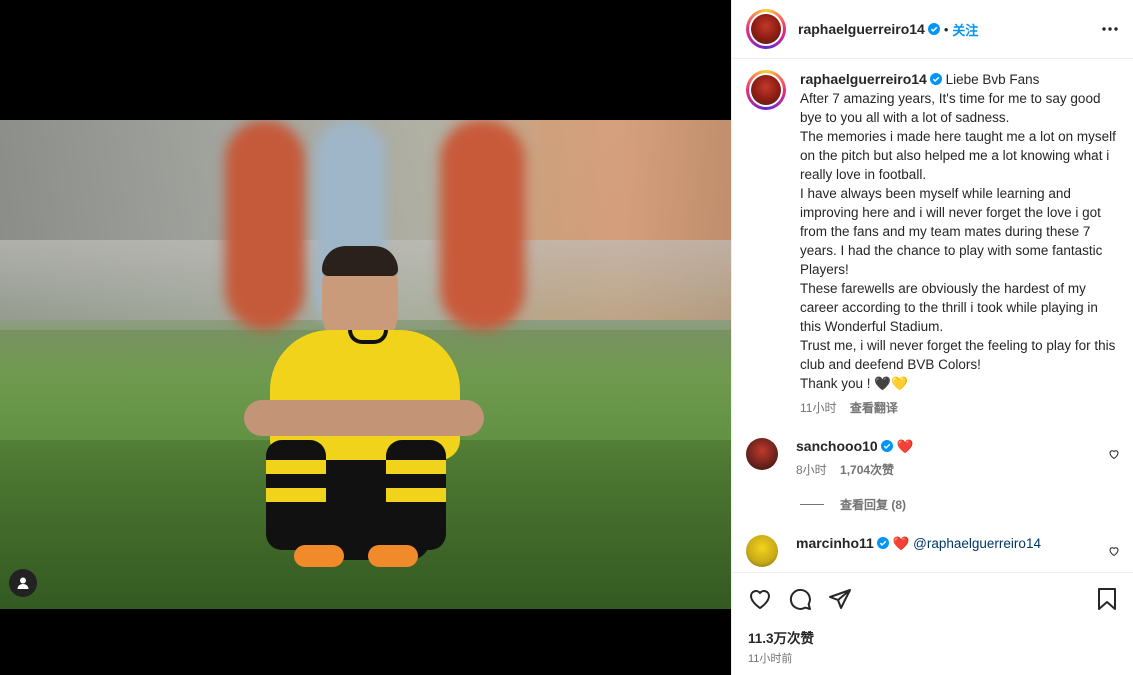 The height and width of the screenshot is (675, 1133). I want to click on more-dots-icon, so click(1110, 29).